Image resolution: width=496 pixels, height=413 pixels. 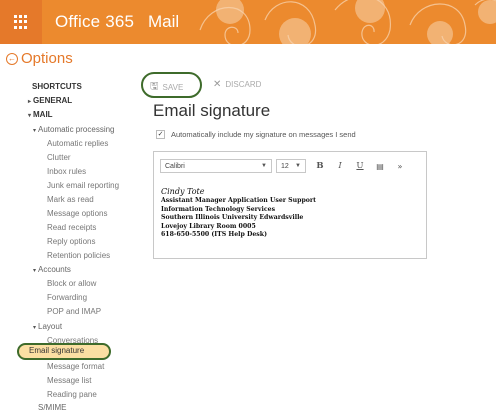 I want to click on italic-button: I, so click(x=340, y=166).